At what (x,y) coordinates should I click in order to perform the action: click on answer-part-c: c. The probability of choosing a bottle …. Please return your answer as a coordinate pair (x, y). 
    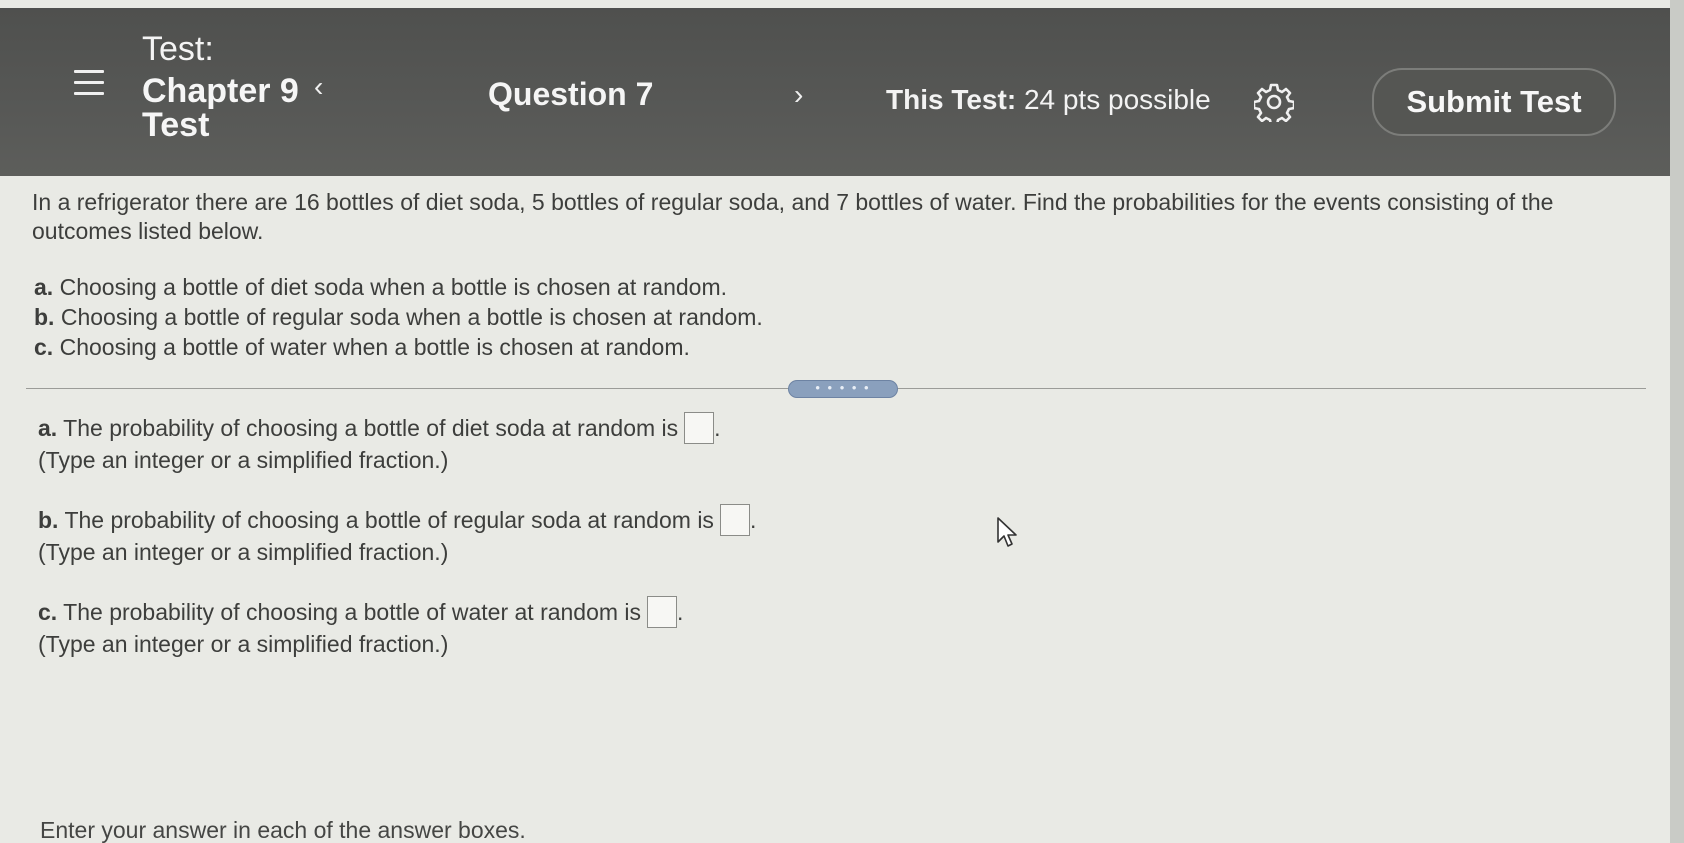
    Looking at the image, I should click on (397, 628).